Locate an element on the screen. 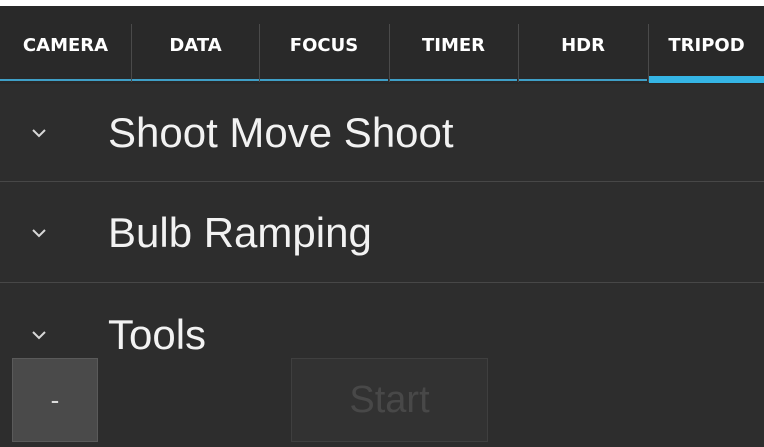 This screenshot has height=447, width=764. tab-tripod: TRIPOD is located at coordinates (706, 45).